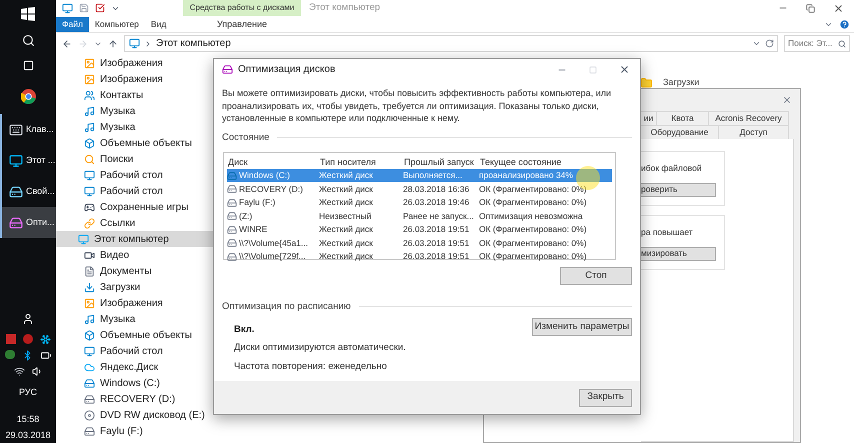 The height and width of the screenshot is (443, 854). I want to click on system-drive-icon, so click(232, 175).